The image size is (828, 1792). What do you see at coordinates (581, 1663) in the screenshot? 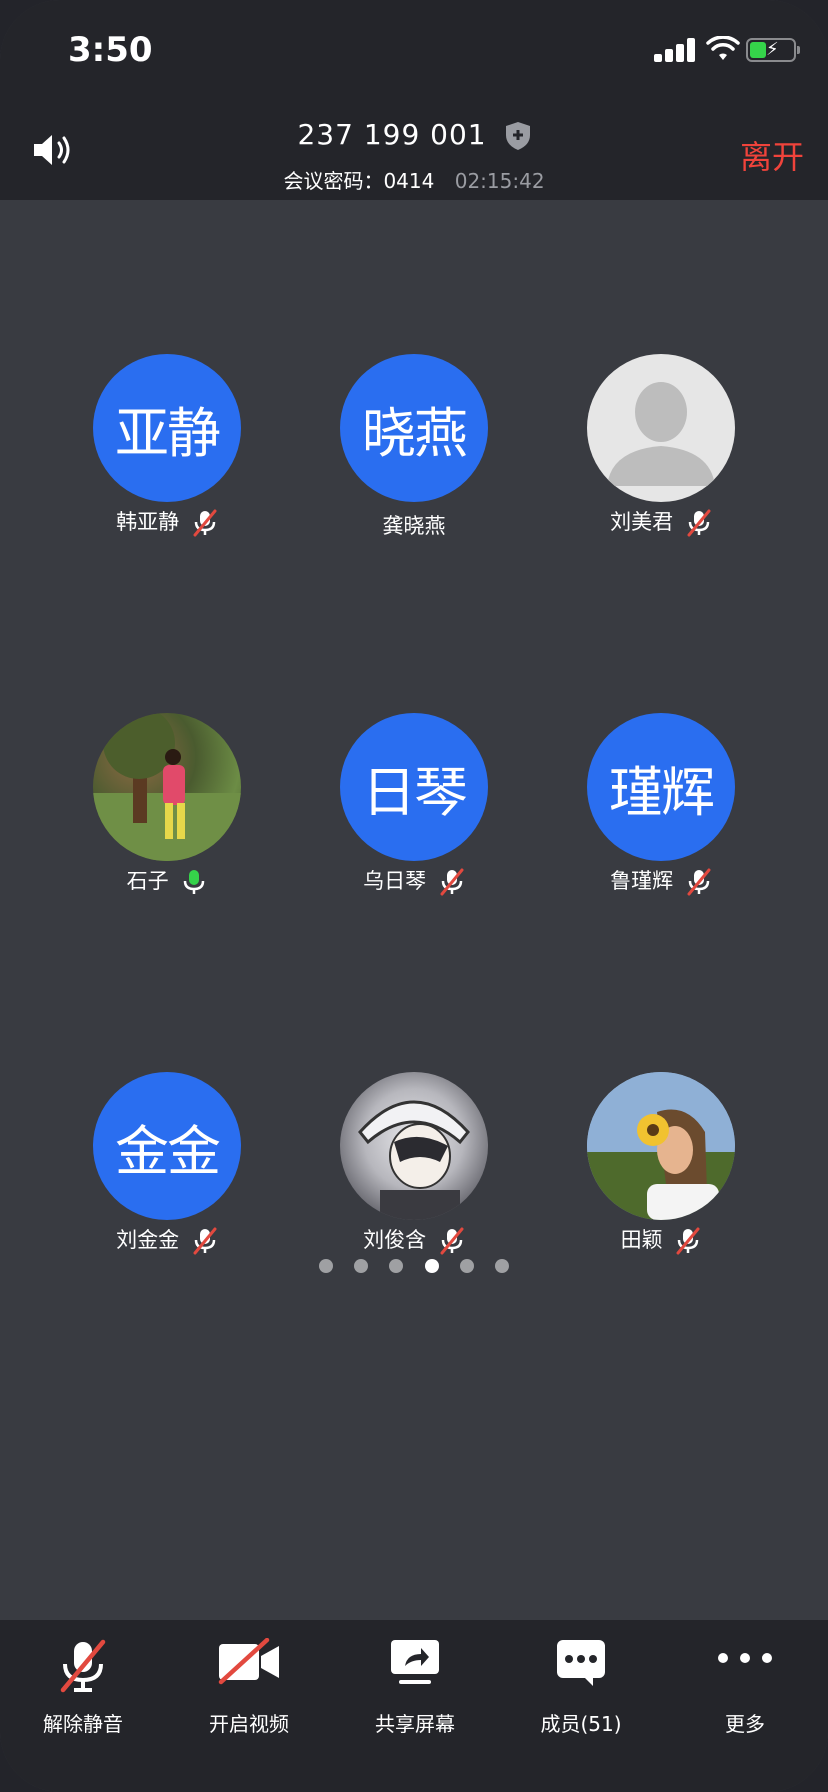
I see `chat-members-icon` at bounding box center [581, 1663].